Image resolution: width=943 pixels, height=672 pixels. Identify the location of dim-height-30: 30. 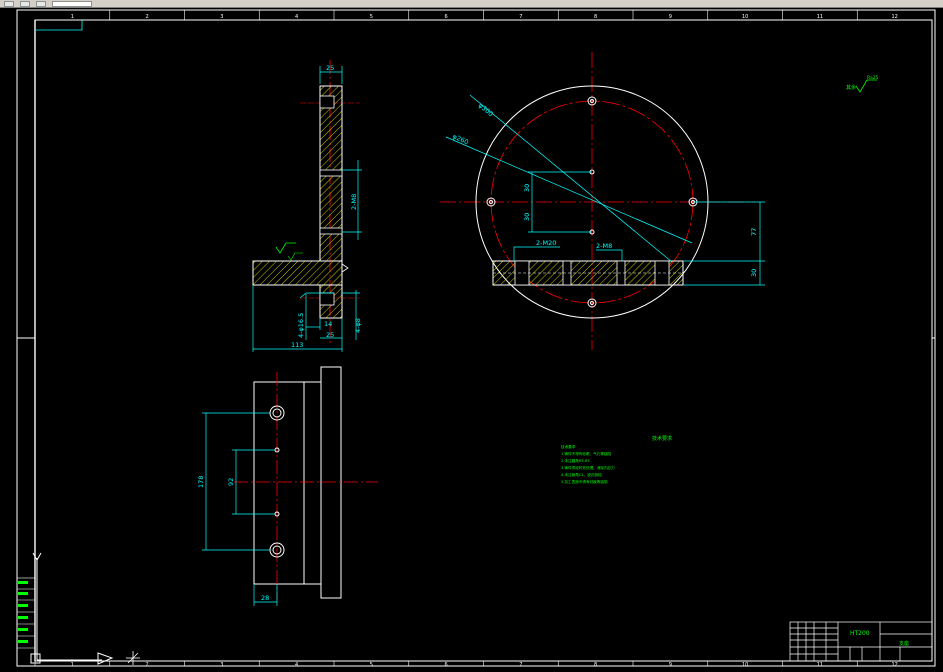
(754, 273).